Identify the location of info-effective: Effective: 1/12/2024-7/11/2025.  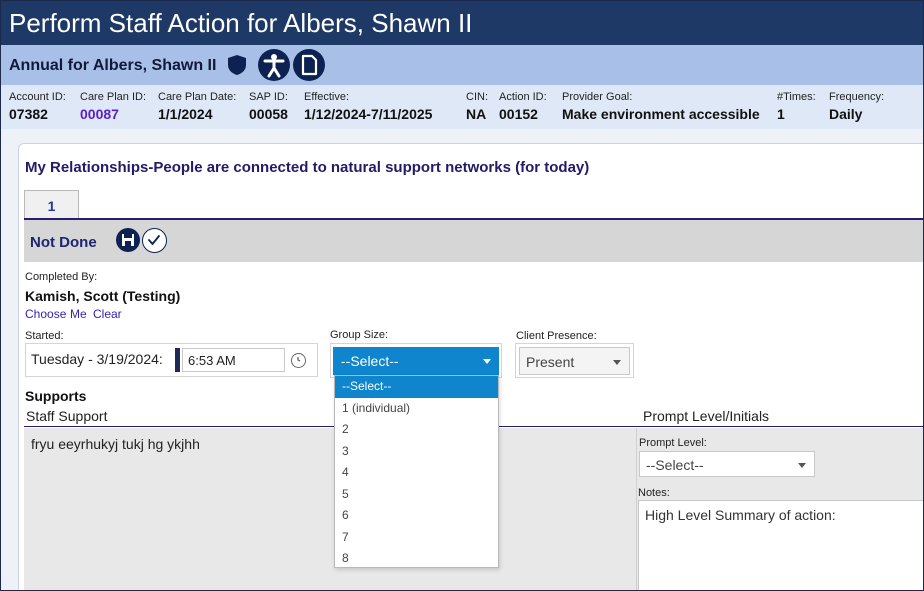
(368, 106).